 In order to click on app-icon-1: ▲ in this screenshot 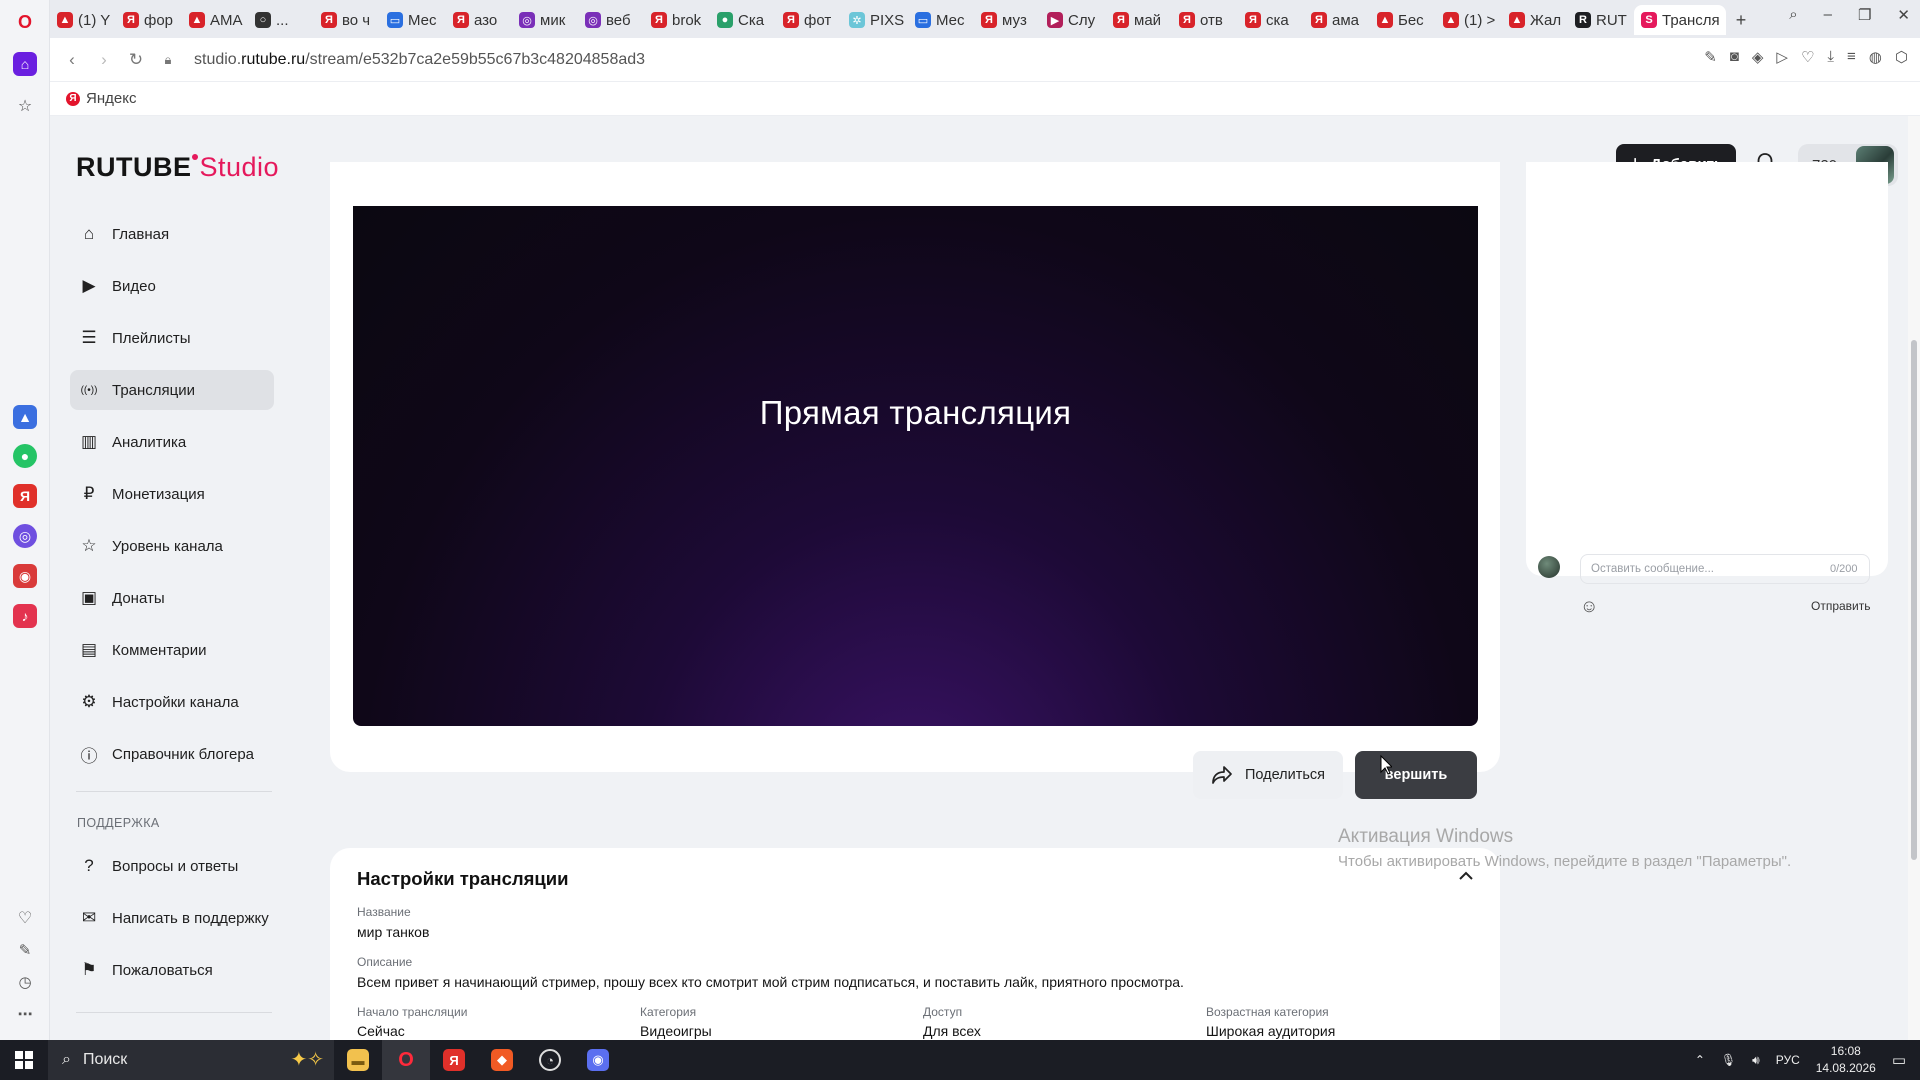, I will do `click(25, 417)`.